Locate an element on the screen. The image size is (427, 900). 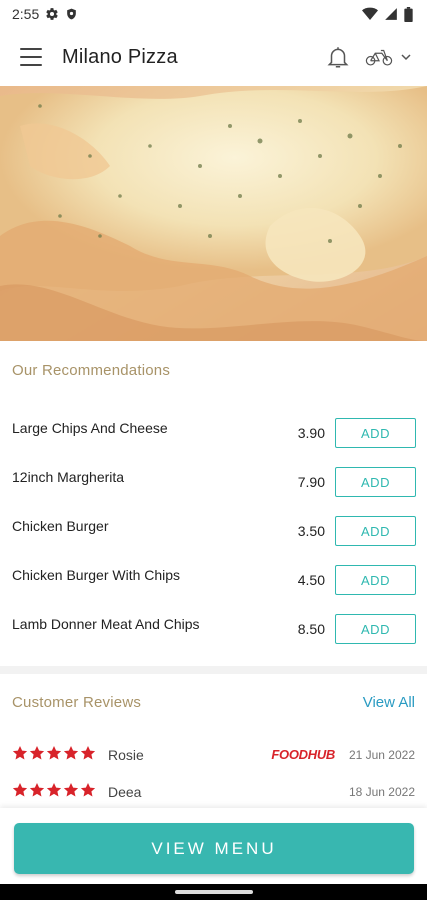
reviews-title: Customer Reviews is located at coordinates (77, 702).